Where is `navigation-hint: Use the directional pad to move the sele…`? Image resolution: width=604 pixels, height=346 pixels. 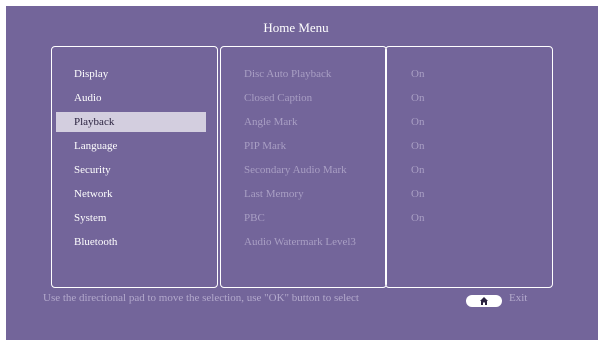
navigation-hint: Use the directional pad to move the sele… is located at coordinates (201, 298).